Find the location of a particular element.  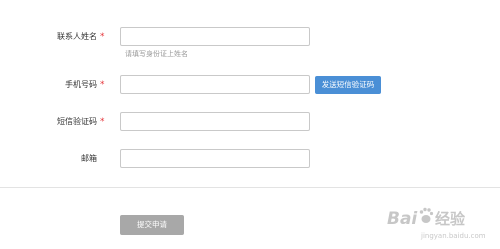

send-sms-code-button: 发送短信验证码 is located at coordinates (348, 85).